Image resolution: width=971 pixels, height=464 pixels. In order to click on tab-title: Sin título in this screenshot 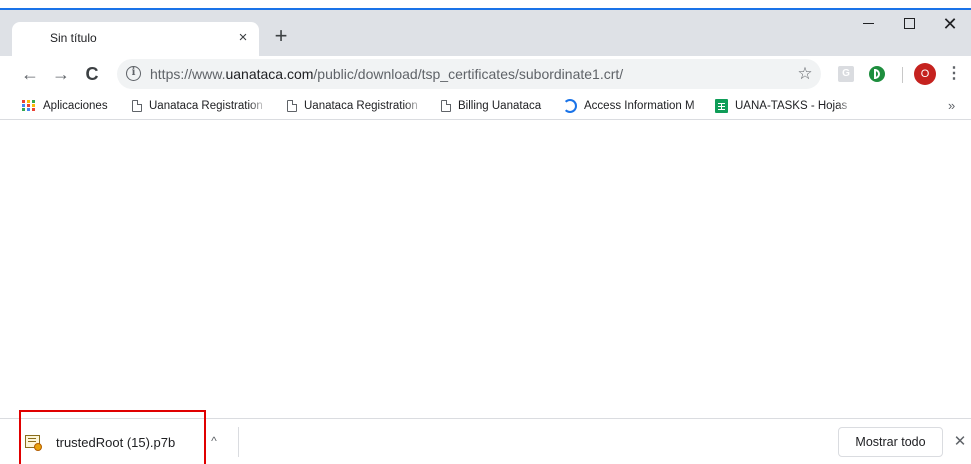, I will do `click(73, 38)`.